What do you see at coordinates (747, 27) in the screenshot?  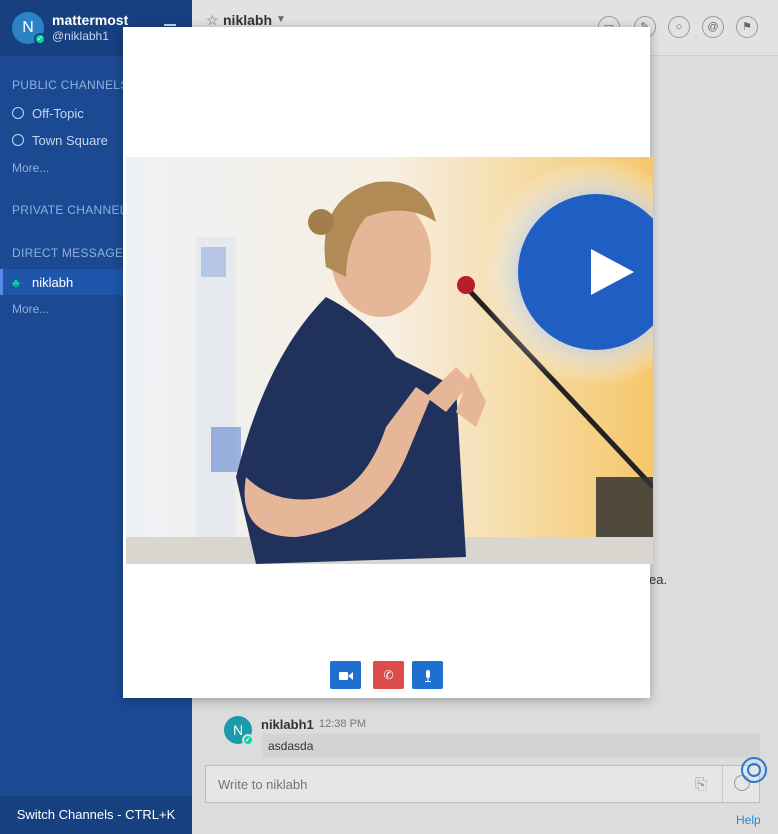 I see `flag-icon: ⚑` at bounding box center [747, 27].